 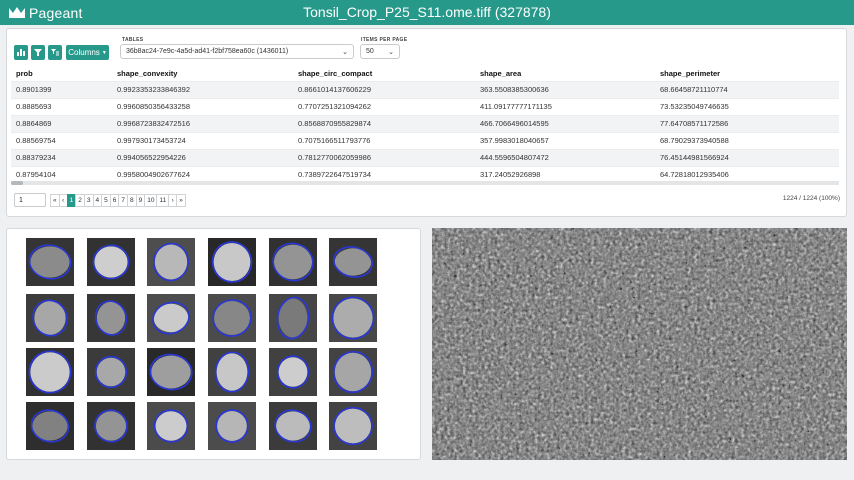 What do you see at coordinates (565, 90) in the screenshot?
I see `table-cell: 363.5508385300636` at bounding box center [565, 90].